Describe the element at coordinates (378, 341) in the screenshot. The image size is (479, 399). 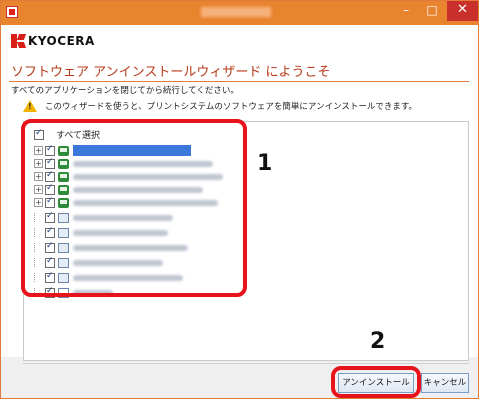
I see `callout-number-2: 2` at that location.